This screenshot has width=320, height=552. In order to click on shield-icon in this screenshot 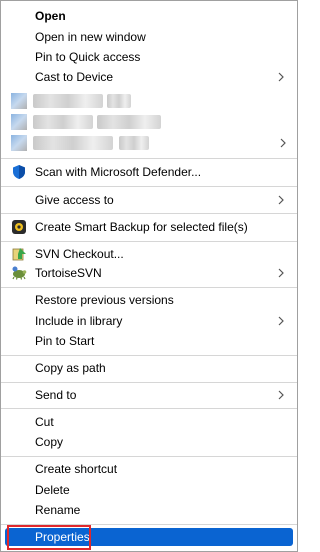, I will do `click(19, 172)`.